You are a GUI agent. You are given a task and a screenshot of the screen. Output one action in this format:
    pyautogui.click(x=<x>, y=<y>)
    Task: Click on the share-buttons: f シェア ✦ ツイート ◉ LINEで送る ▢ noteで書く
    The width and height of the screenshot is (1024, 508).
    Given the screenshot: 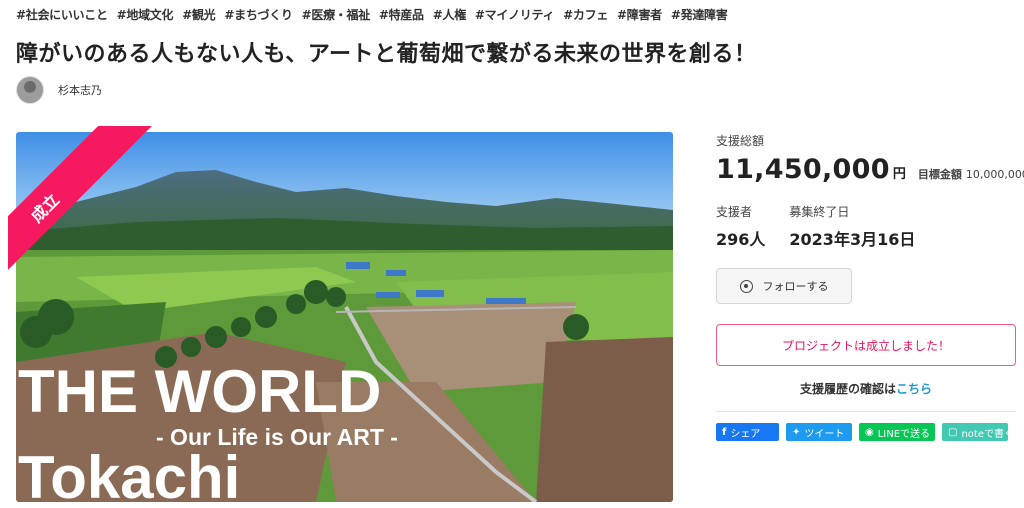 What is the action you would take?
    pyautogui.click(x=866, y=432)
    